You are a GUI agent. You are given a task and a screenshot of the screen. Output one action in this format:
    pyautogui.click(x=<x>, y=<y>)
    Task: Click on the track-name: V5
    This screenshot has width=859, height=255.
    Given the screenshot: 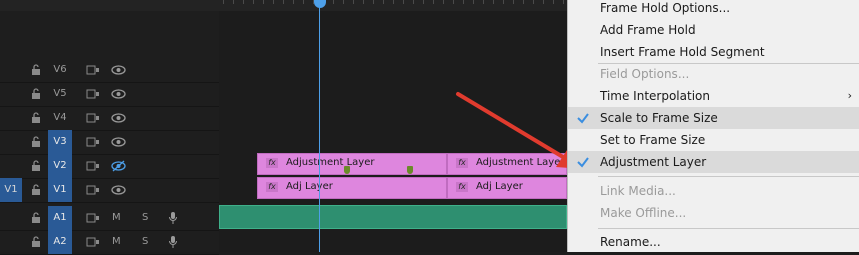 What is the action you would take?
    pyautogui.click(x=60, y=94)
    